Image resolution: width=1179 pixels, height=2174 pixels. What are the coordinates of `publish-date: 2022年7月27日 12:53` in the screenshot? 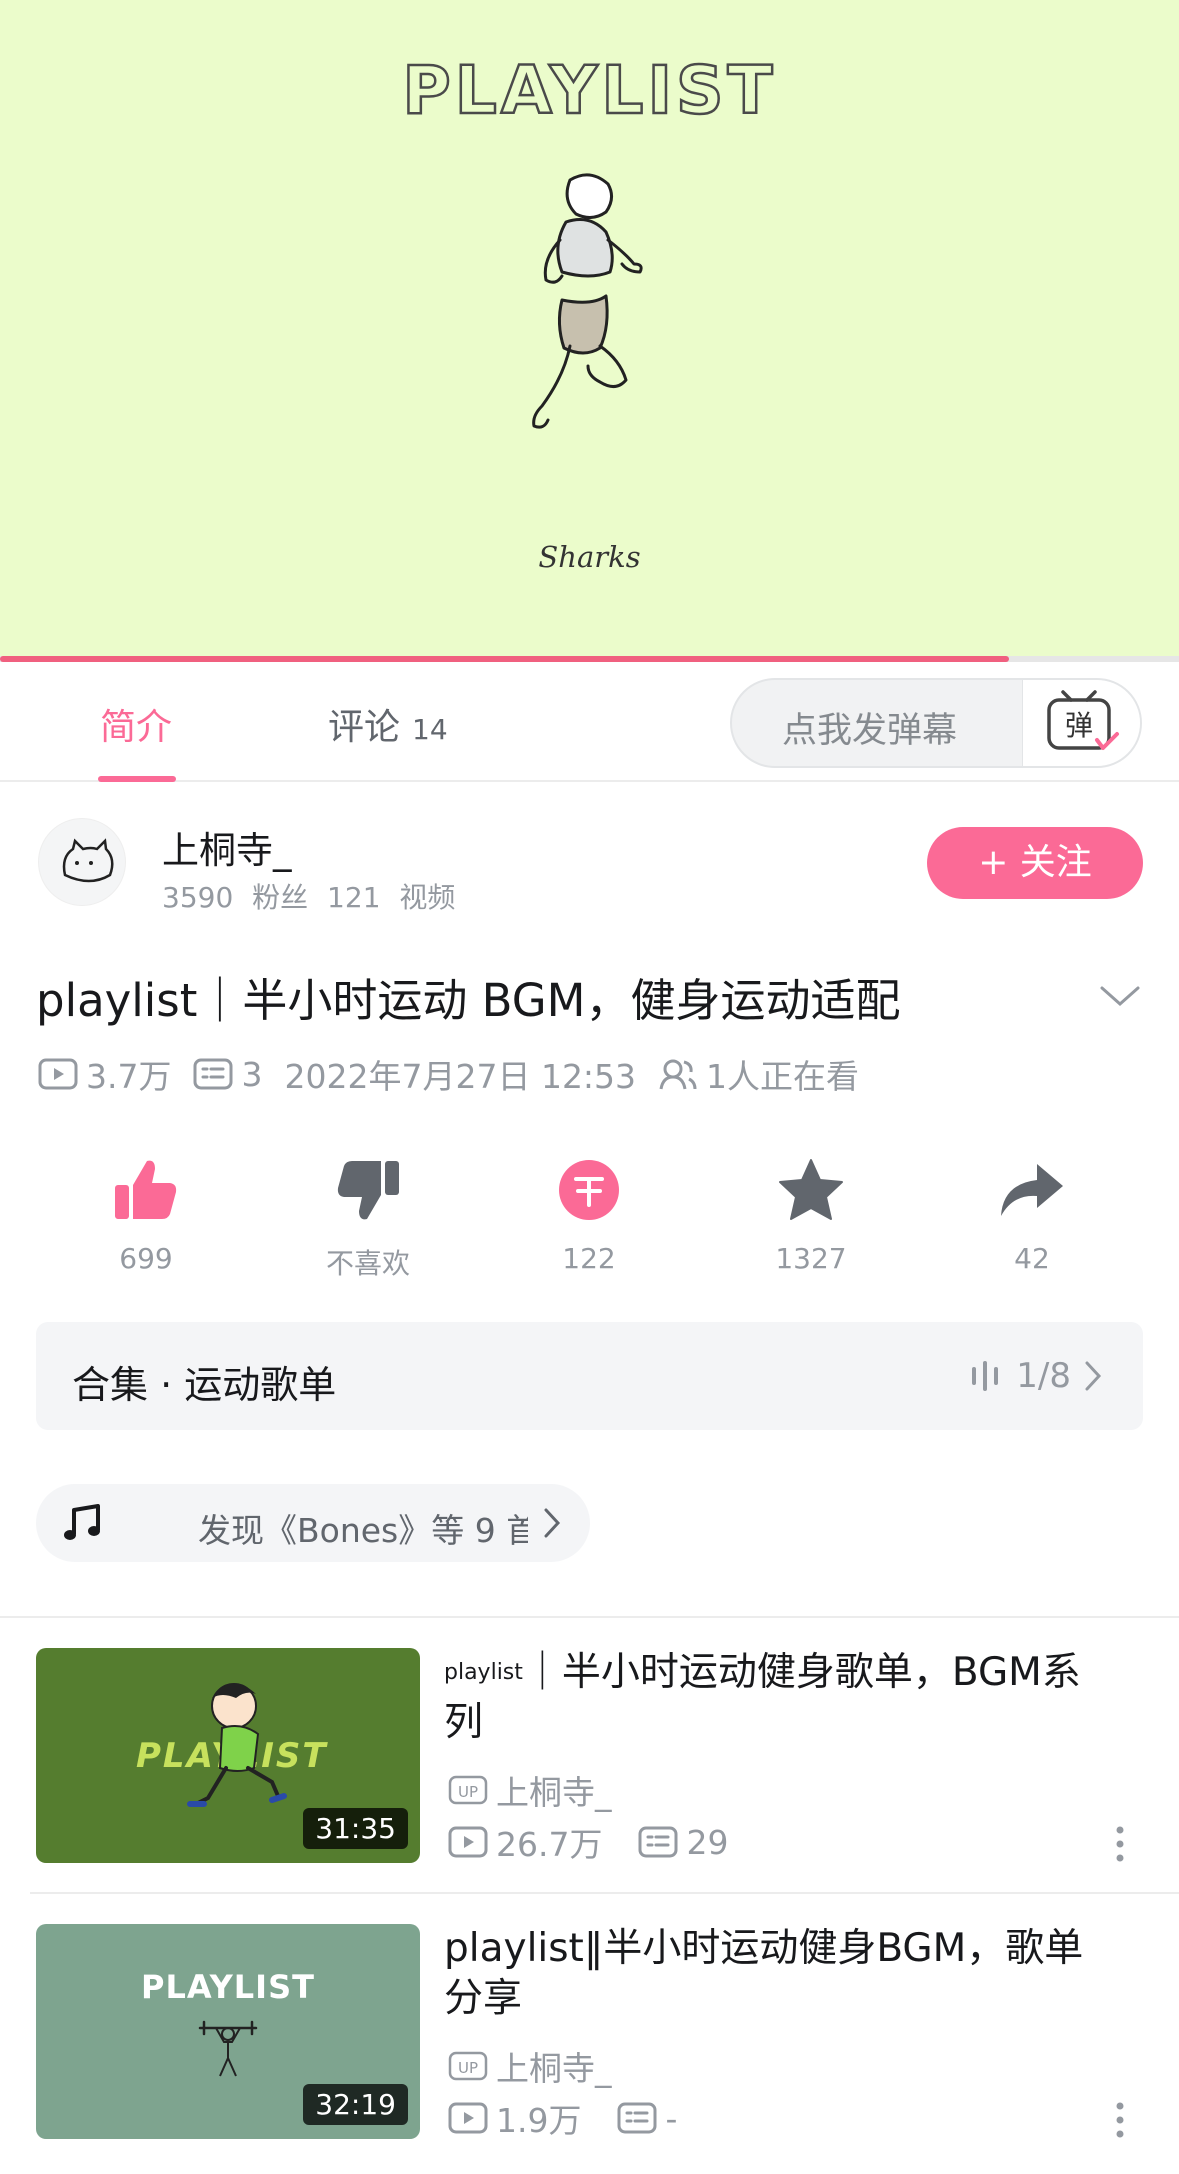 It's located at (460, 1076).